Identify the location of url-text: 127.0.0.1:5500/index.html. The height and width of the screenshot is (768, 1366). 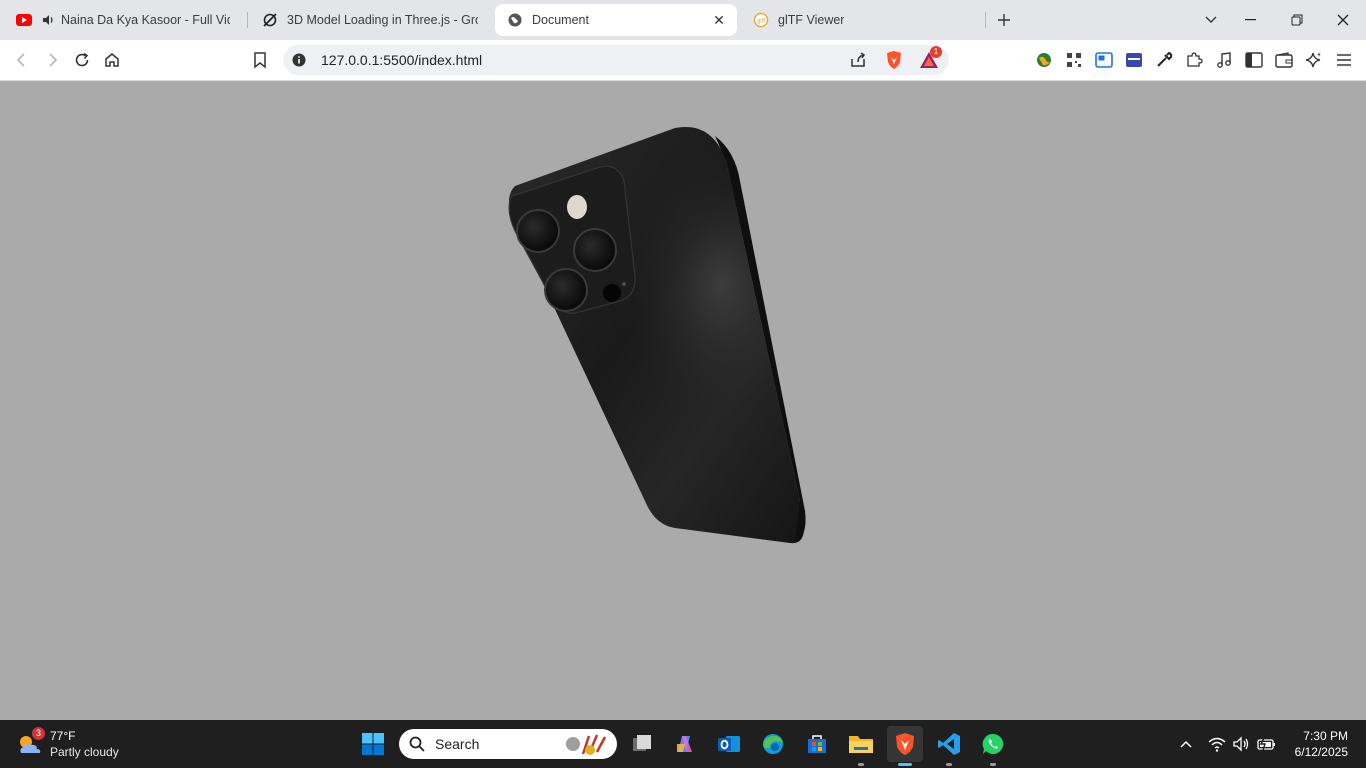
(402, 60).